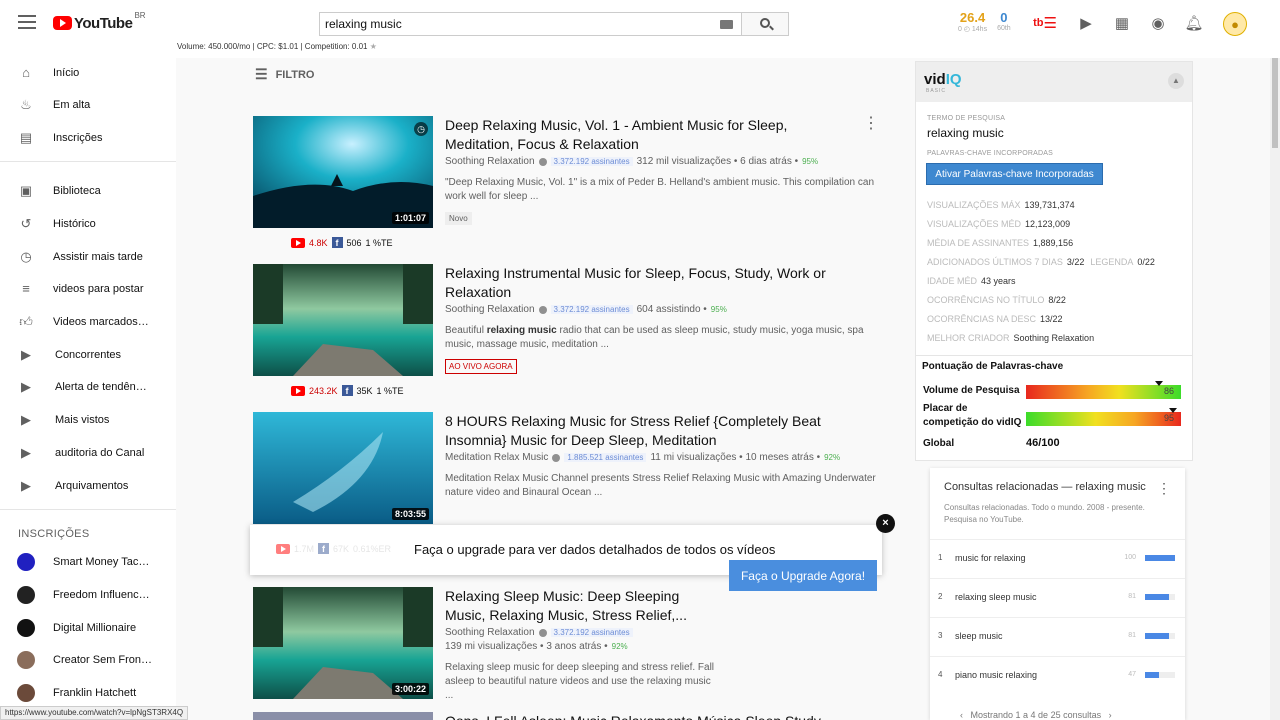 The height and width of the screenshot is (720, 1280). Describe the element at coordinates (88, 257) in the screenshot. I see `sidebar-item-watch-later: ◷ Assistir mais tarde` at that location.